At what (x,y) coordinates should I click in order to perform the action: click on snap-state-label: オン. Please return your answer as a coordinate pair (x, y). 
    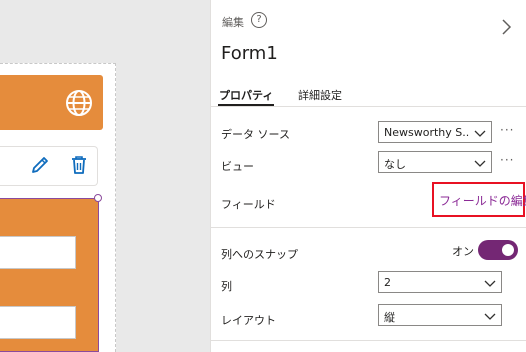
    Looking at the image, I should click on (463, 251).